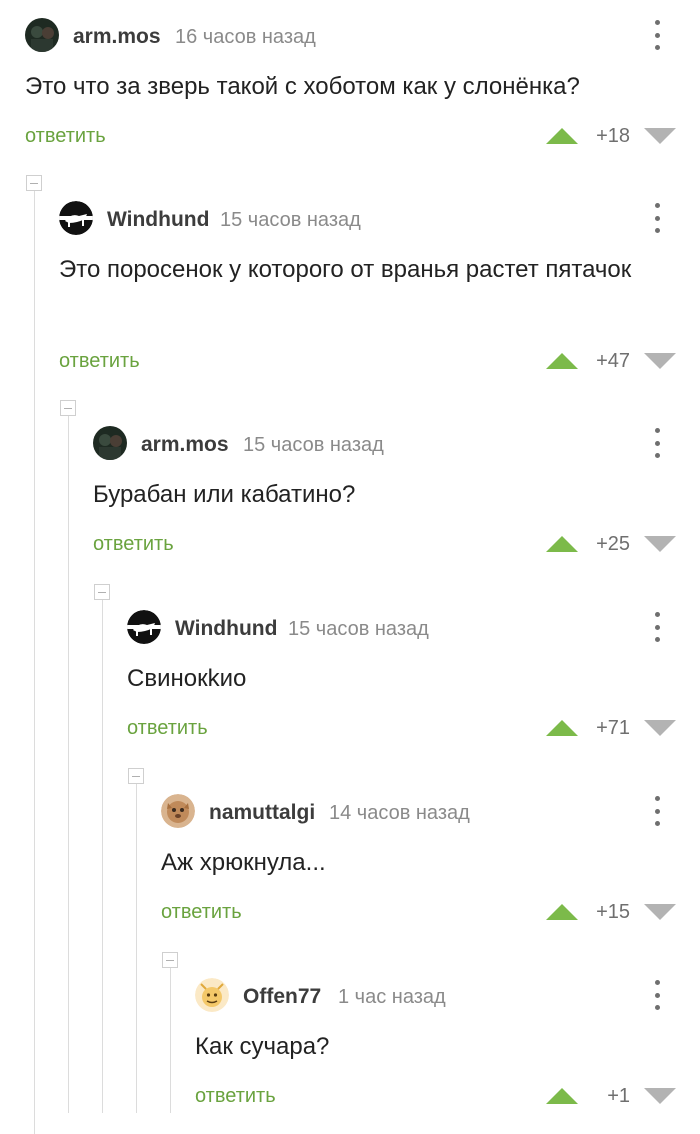 Image resolution: width=700 pixels, height=1134 pixels. Describe the element at coordinates (613, 728) in the screenshot. I see `score: +71` at that location.